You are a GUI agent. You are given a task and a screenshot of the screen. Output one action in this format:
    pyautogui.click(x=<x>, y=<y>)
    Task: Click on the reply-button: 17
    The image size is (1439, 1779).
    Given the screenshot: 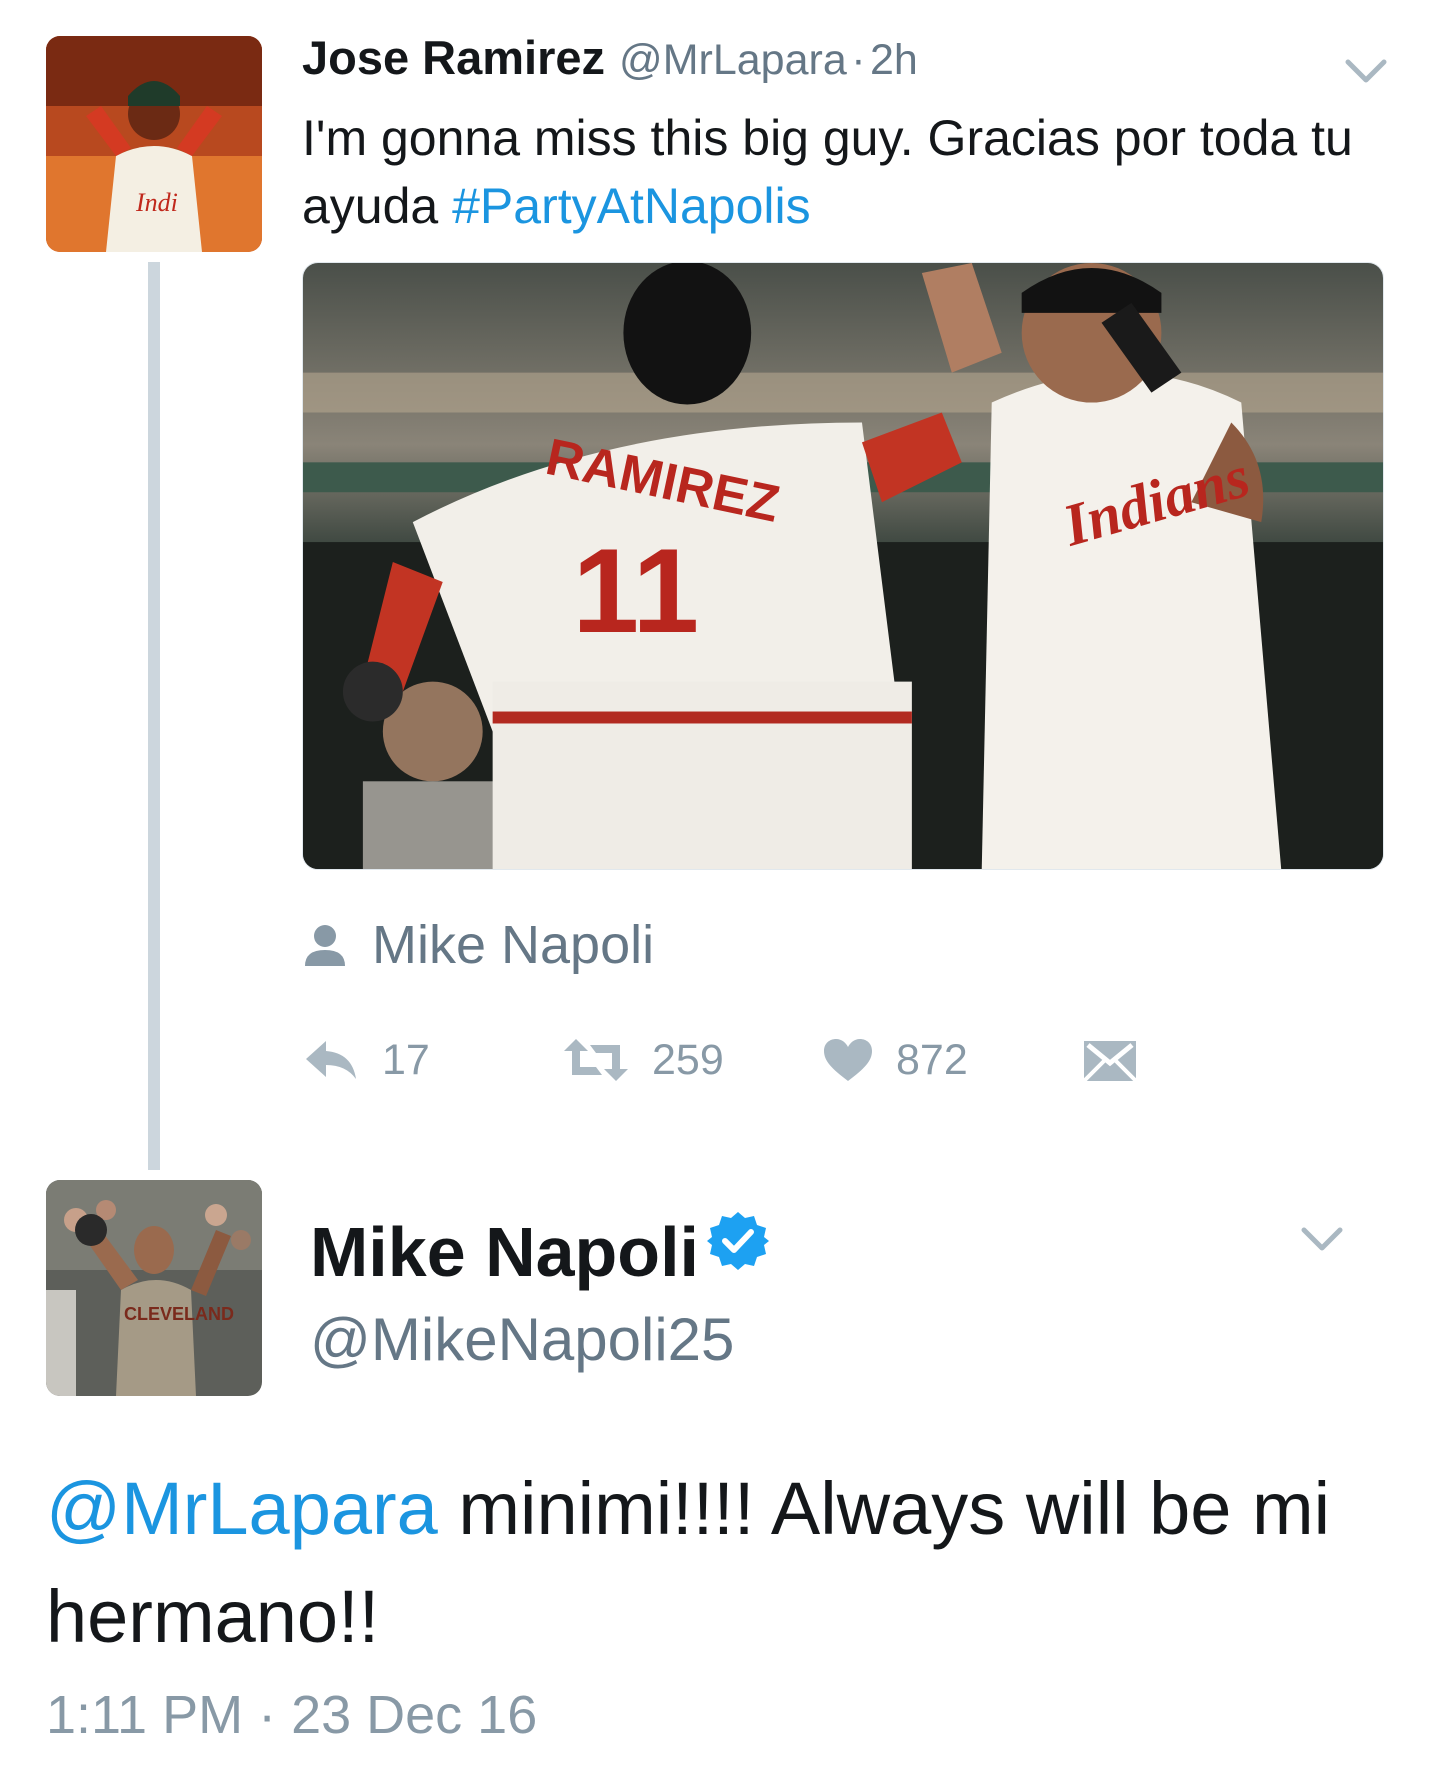 What is the action you would take?
    pyautogui.click(x=366, y=1060)
    